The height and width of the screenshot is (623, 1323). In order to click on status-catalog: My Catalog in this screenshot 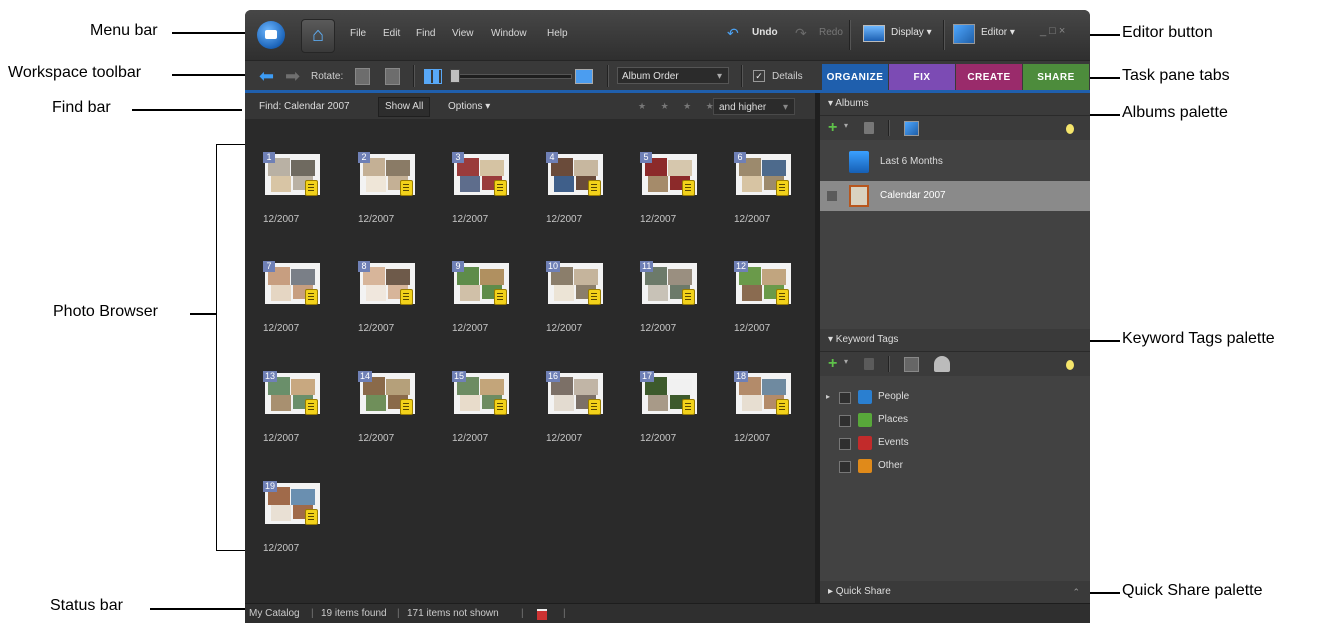, I will do `click(274, 613)`.